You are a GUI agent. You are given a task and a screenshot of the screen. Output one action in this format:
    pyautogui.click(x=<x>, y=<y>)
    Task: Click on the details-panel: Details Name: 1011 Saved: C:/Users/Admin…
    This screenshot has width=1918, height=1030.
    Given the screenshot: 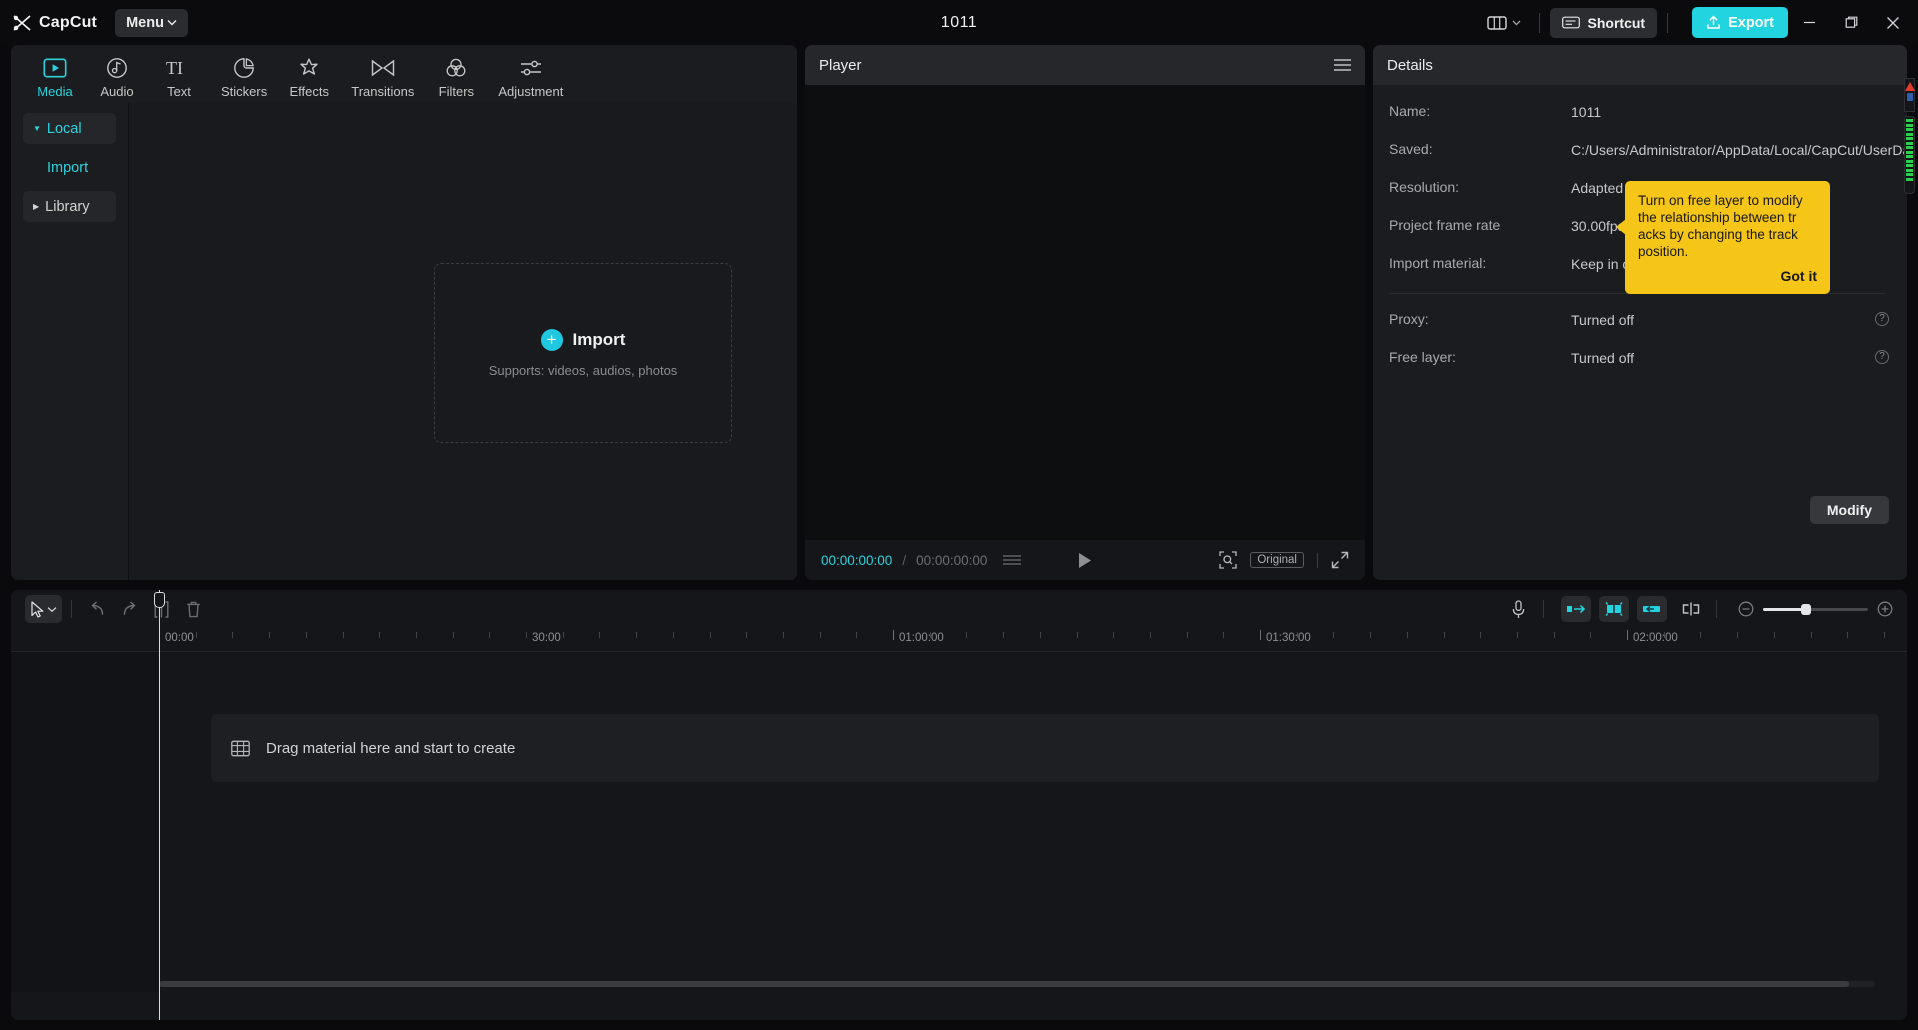 What is the action you would take?
    pyautogui.click(x=1640, y=312)
    